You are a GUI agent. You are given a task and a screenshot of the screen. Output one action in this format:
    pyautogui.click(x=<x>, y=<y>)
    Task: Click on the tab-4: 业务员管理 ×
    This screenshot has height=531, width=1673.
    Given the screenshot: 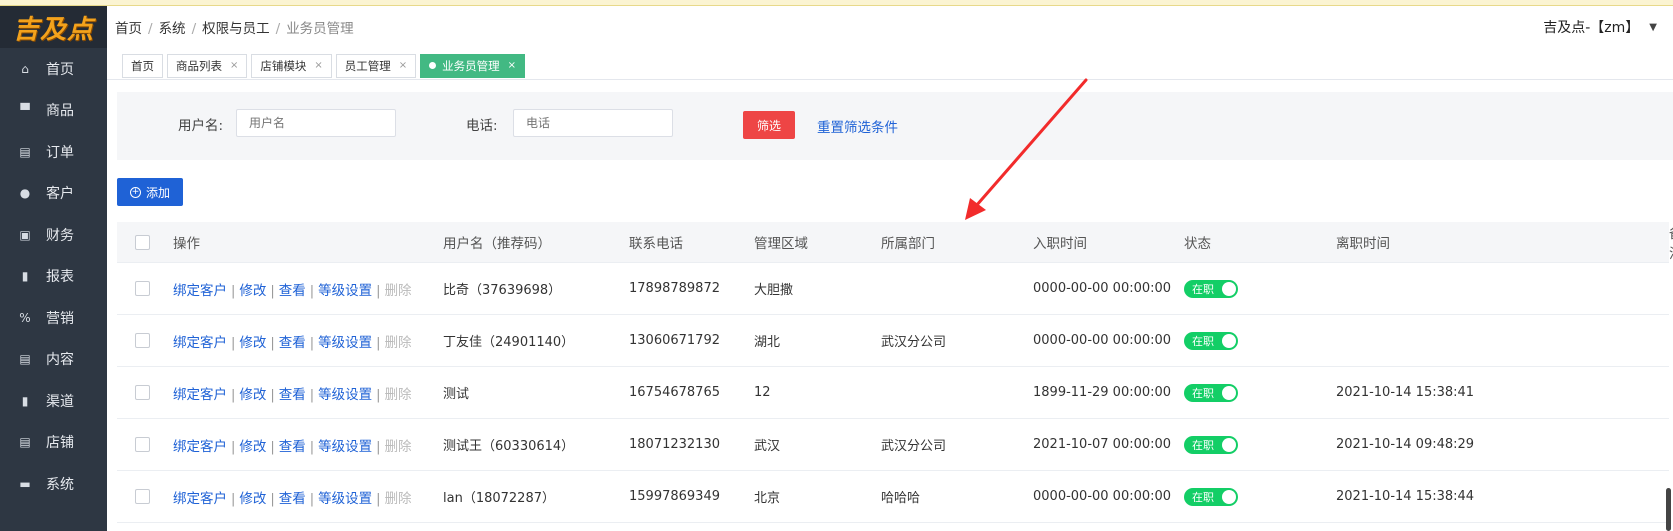 What is the action you would take?
    pyautogui.click(x=473, y=65)
    